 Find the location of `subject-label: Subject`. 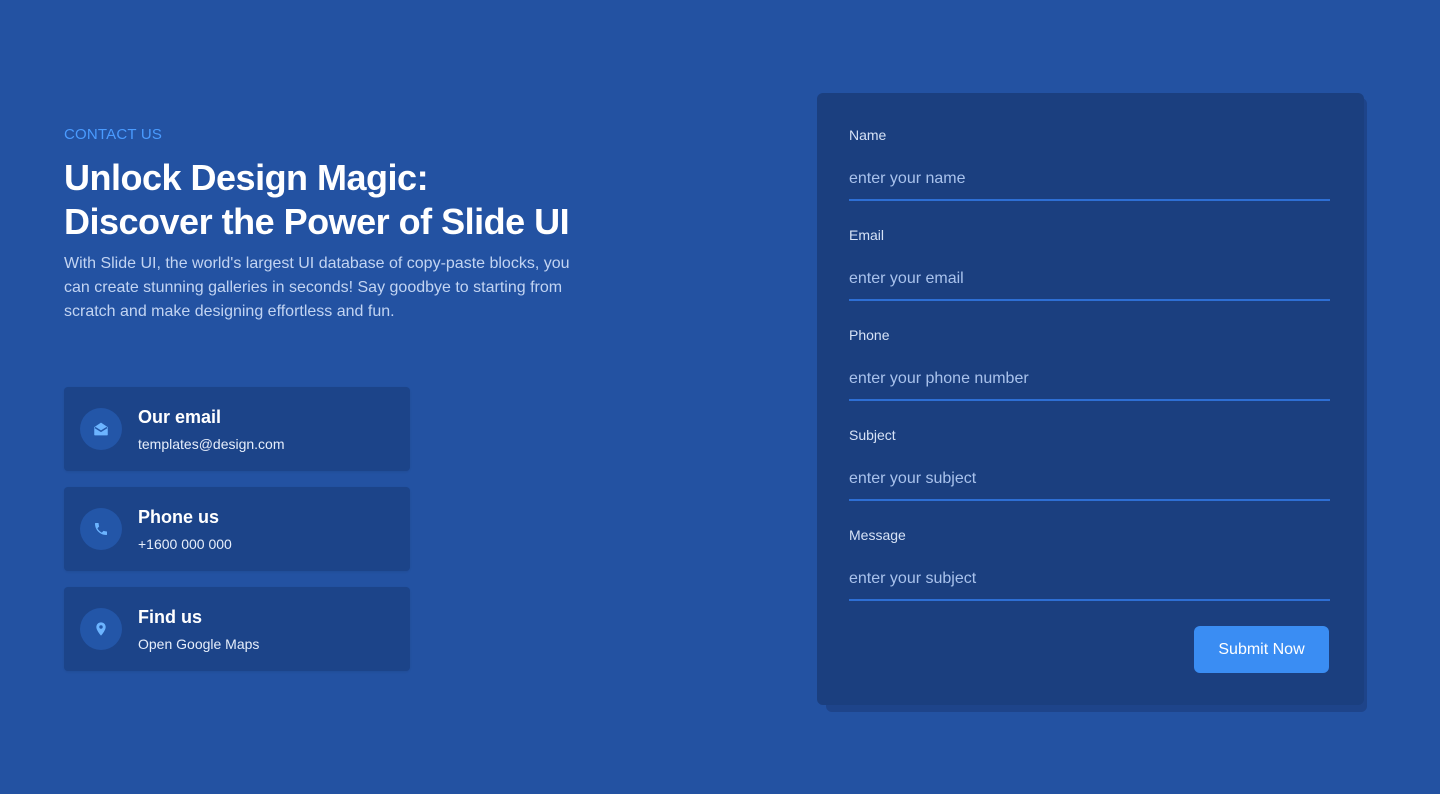

subject-label: Subject is located at coordinates (872, 435).